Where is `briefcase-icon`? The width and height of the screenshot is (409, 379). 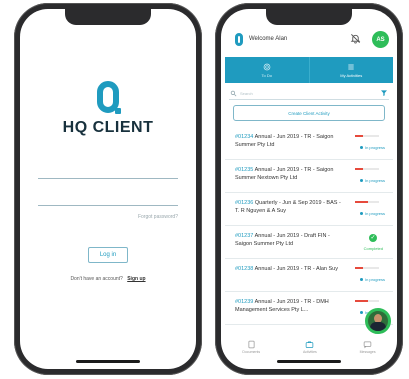 briefcase-icon is located at coordinates (310, 344).